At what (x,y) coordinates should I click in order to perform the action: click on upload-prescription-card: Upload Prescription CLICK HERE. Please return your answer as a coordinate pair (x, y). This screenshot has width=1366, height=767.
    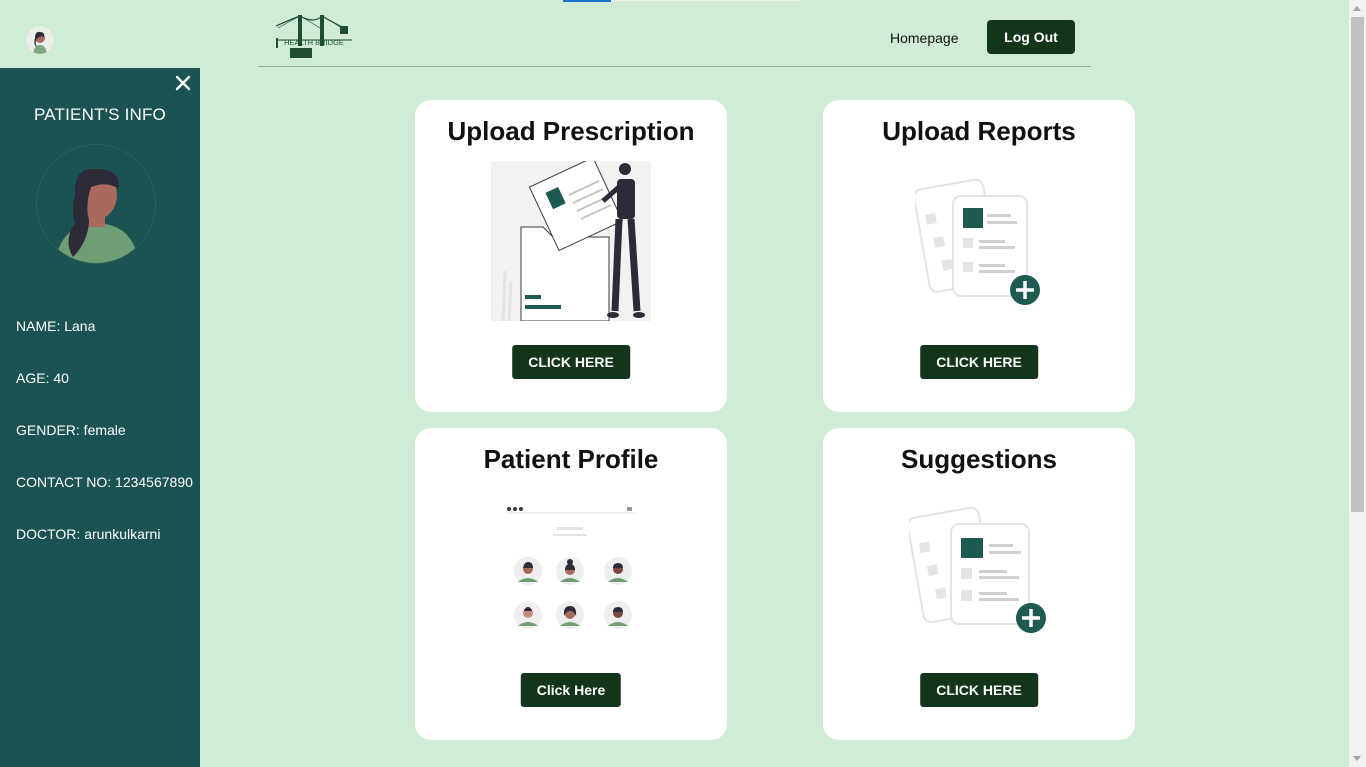
    Looking at the image, I should click on (571, 256).